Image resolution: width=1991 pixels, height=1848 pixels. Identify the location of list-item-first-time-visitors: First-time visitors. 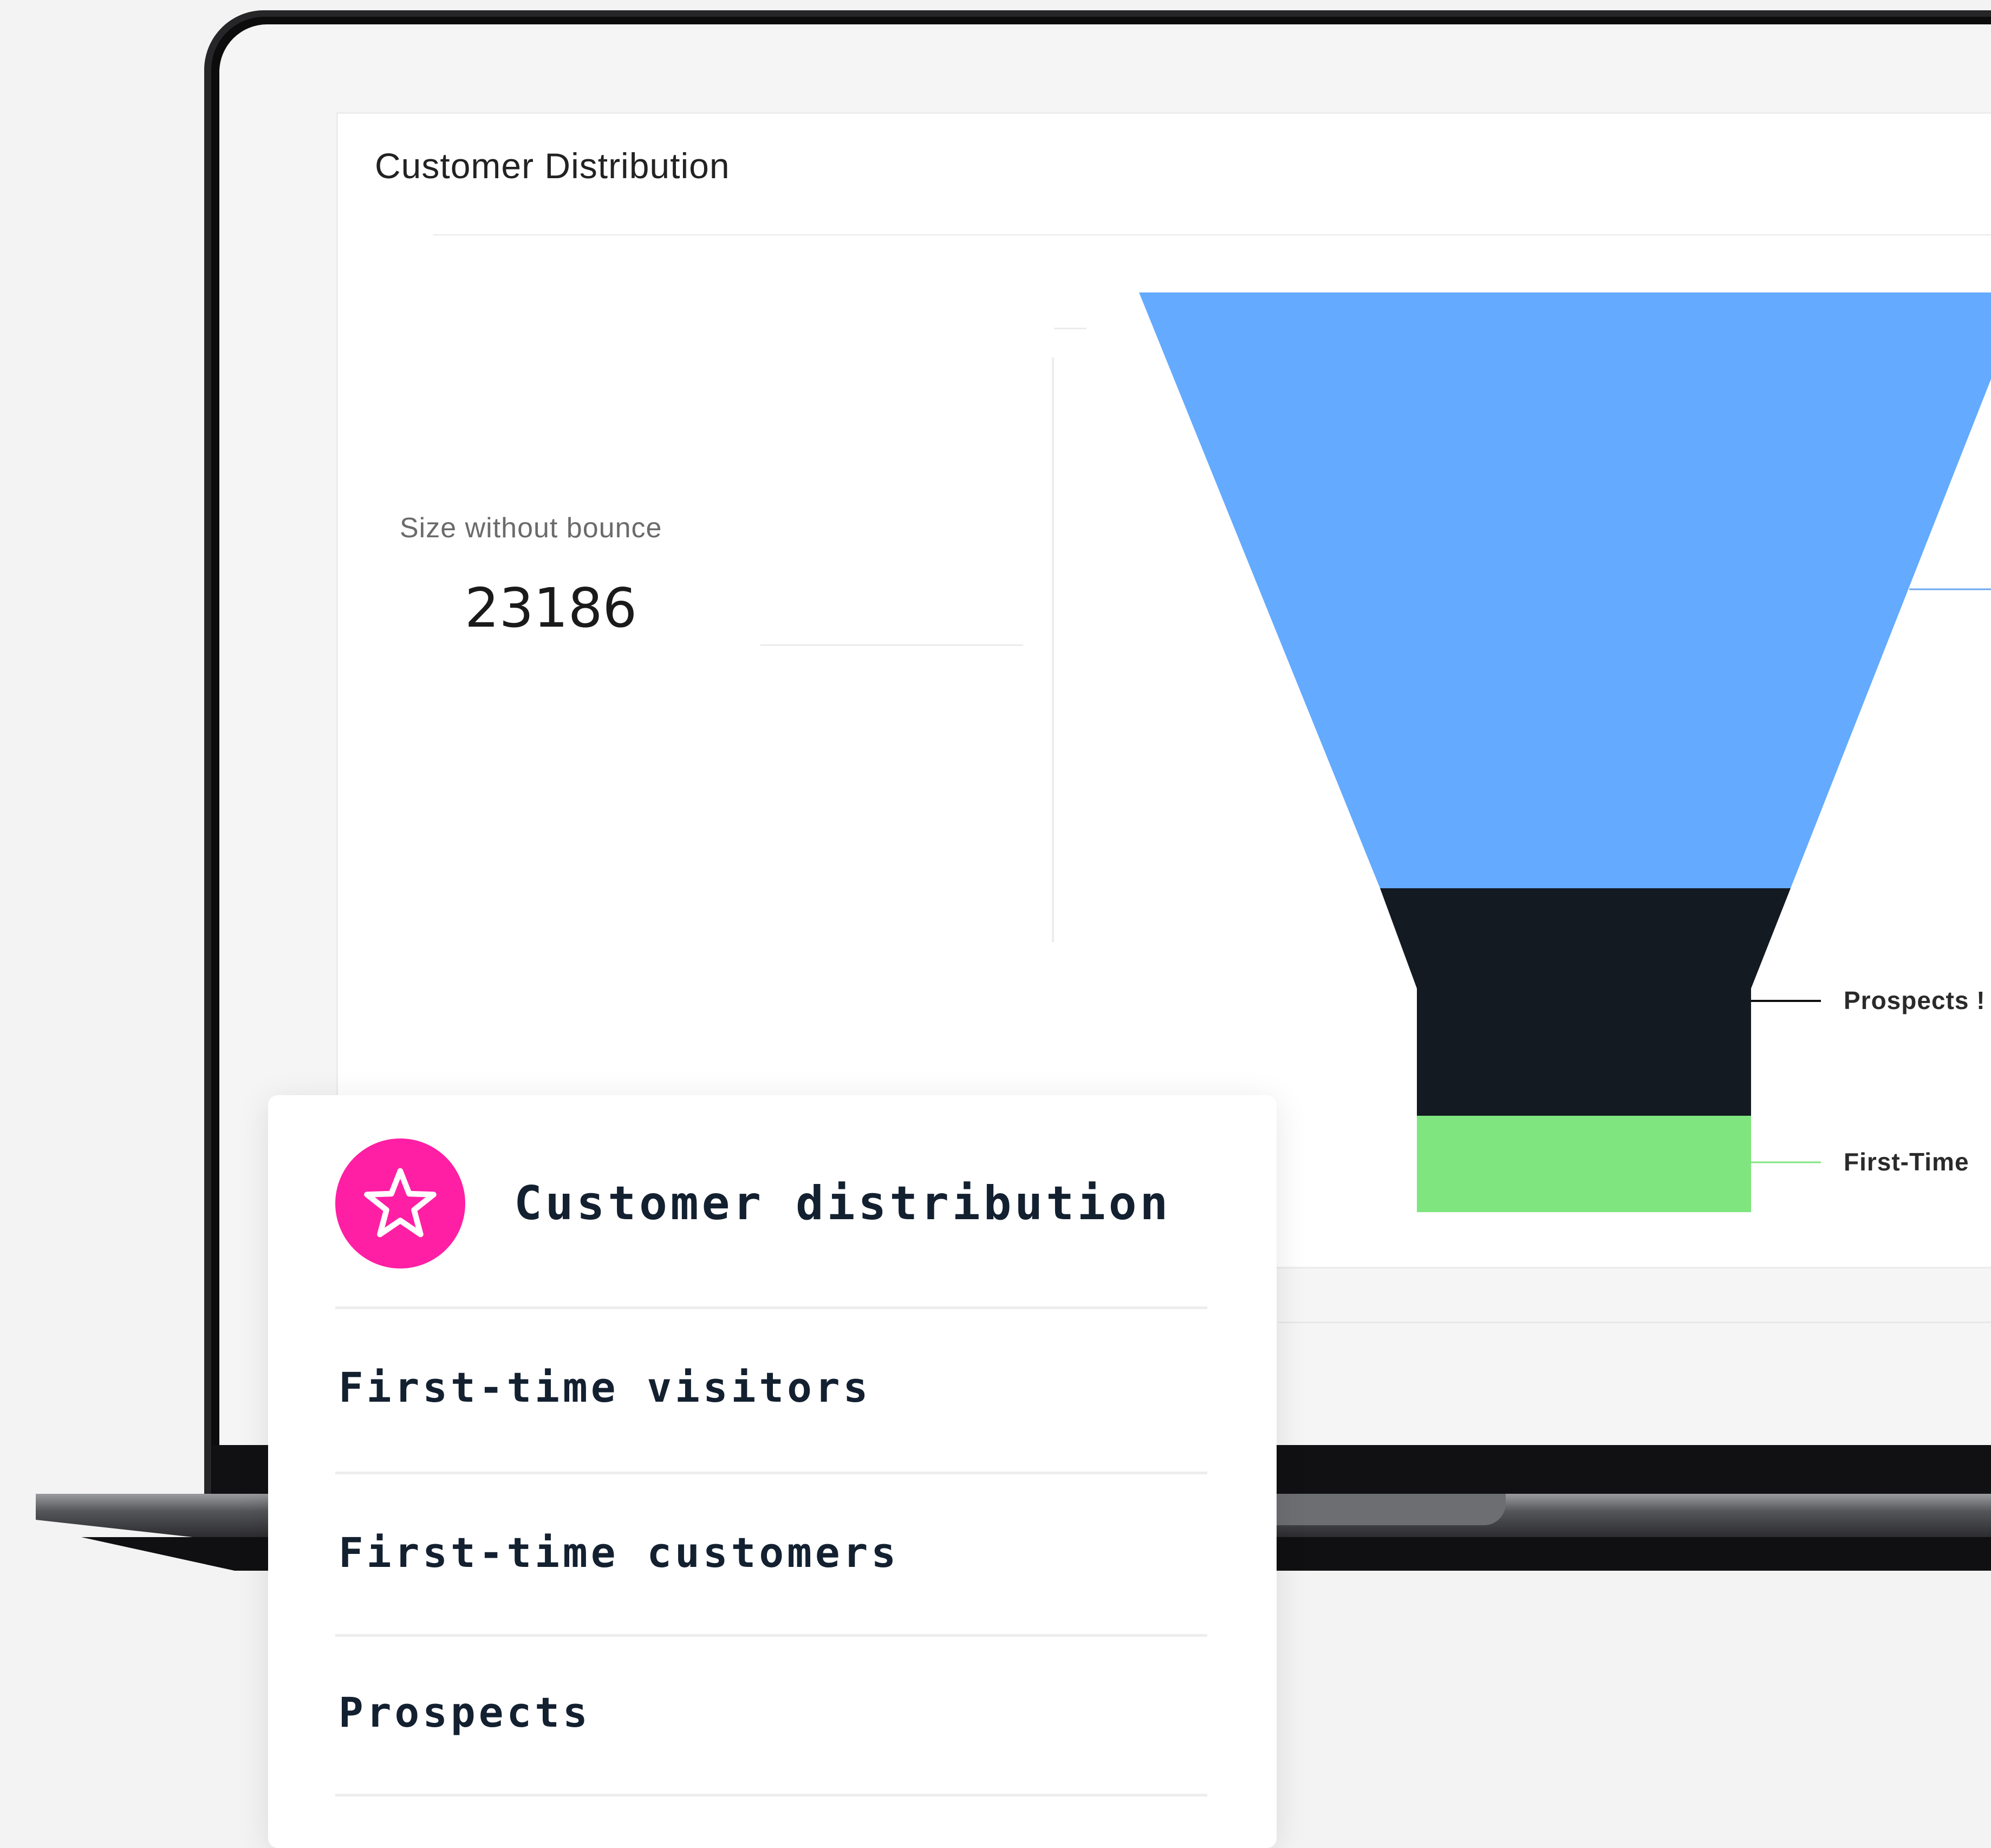
(772, 1387).